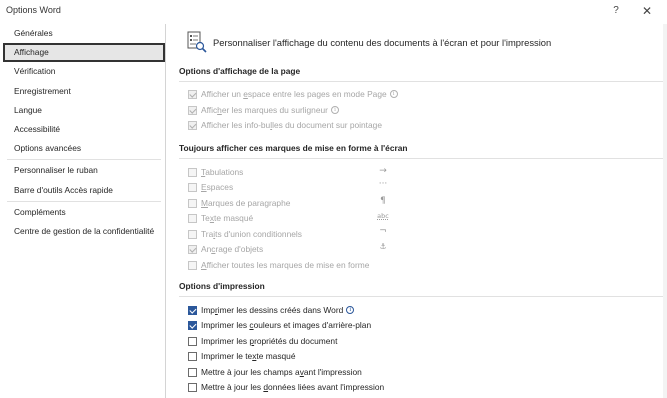 The image size is (667, 398). What do you see at coordinates (84, 148) in the screenshot?
I see `sidebar-item-options-avancees: Options avancées` at bounding box center [84, 148].